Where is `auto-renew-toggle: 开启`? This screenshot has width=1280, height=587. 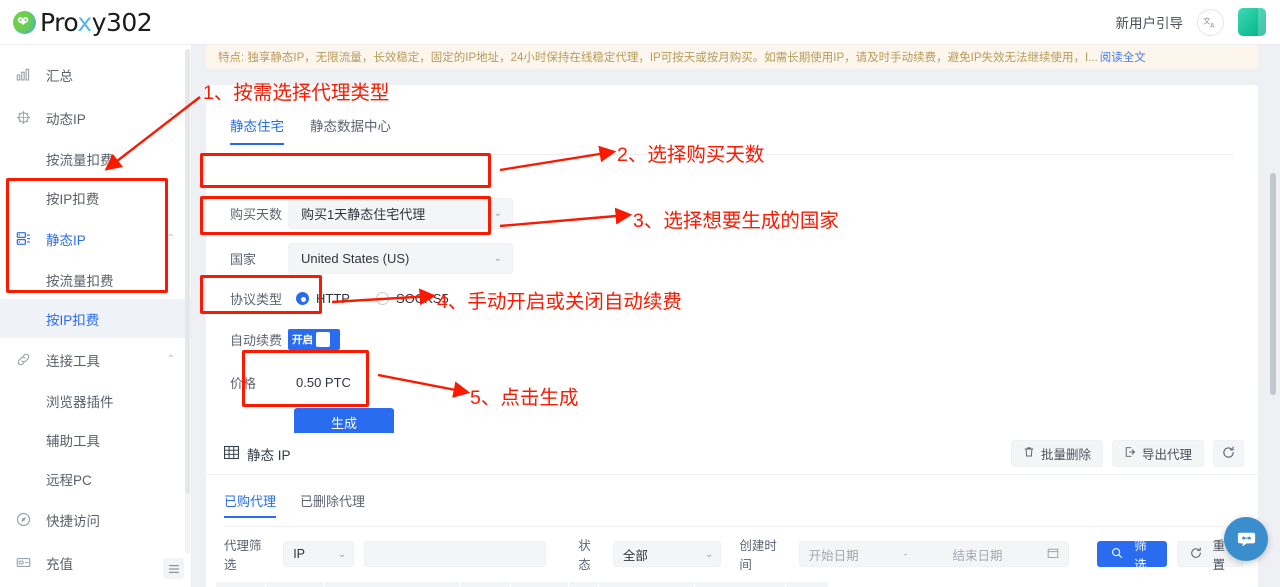 auto-renew-toggle: 开启 is located at coordinates (314, 339).